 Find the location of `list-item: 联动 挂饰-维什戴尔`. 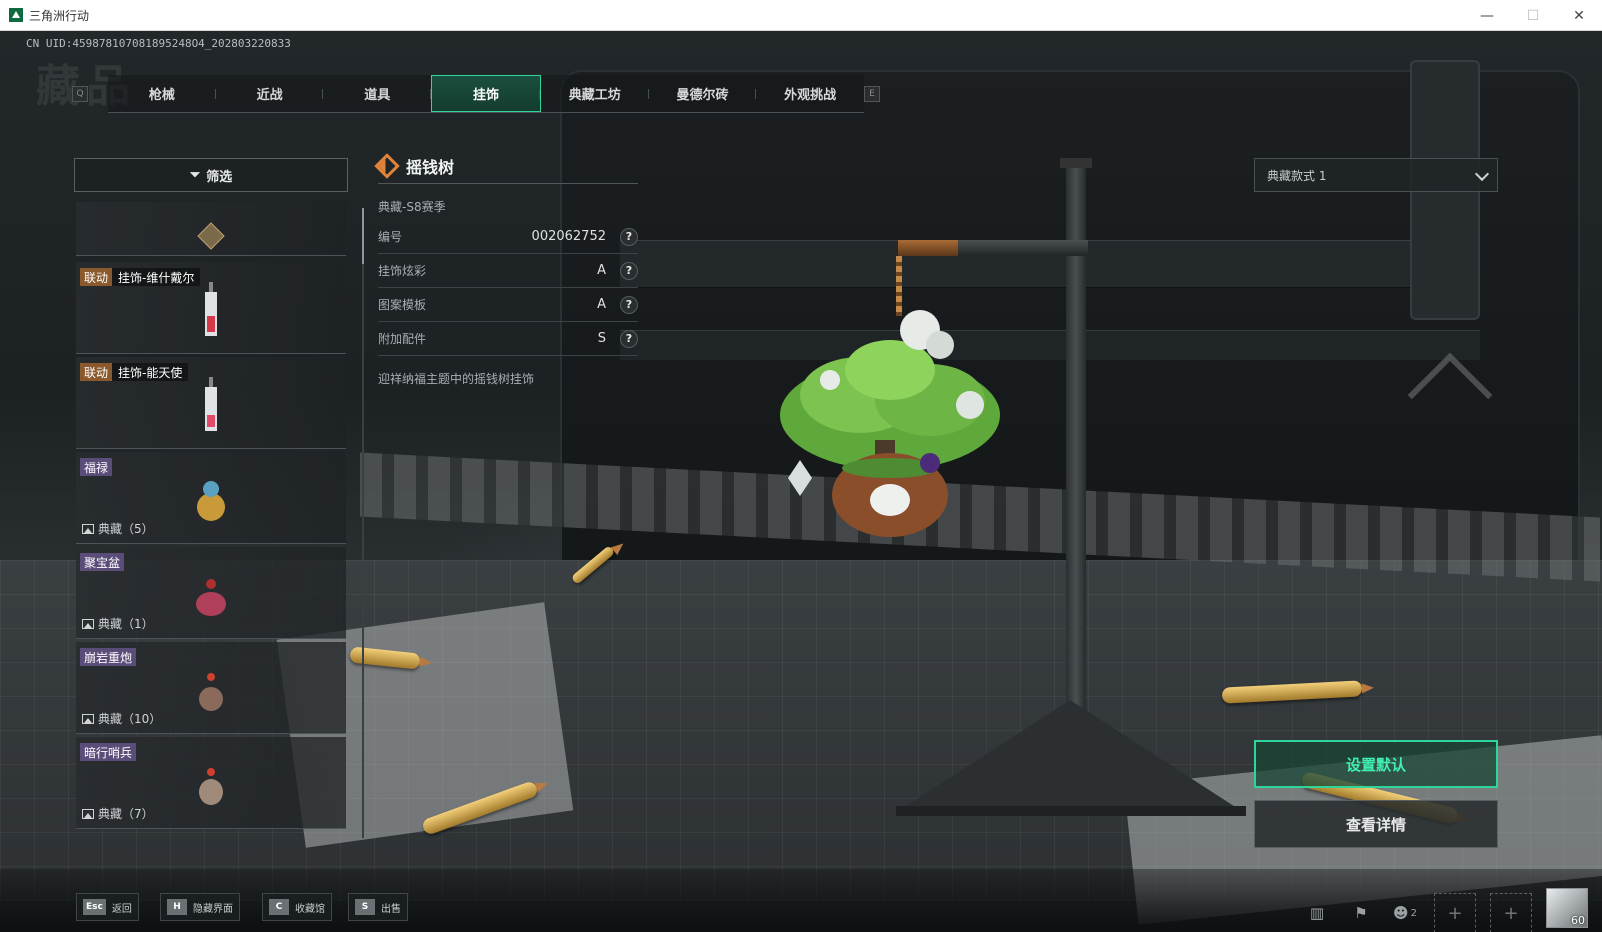

list-item: 联动 挂饰-维什戴尔 is located at coordinates (211, 308).